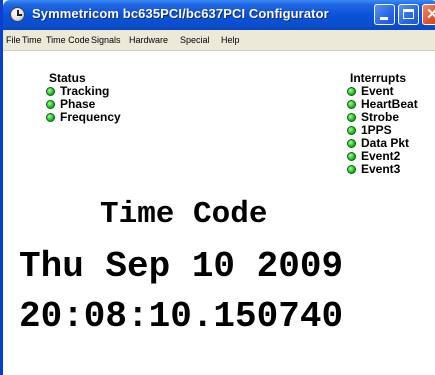 Image resolution: width=435 pixels, height=375 pixels. Describe the element at coordinates (381, 156) in the screenshot. I see `interrupt-label: Event2` at that location.